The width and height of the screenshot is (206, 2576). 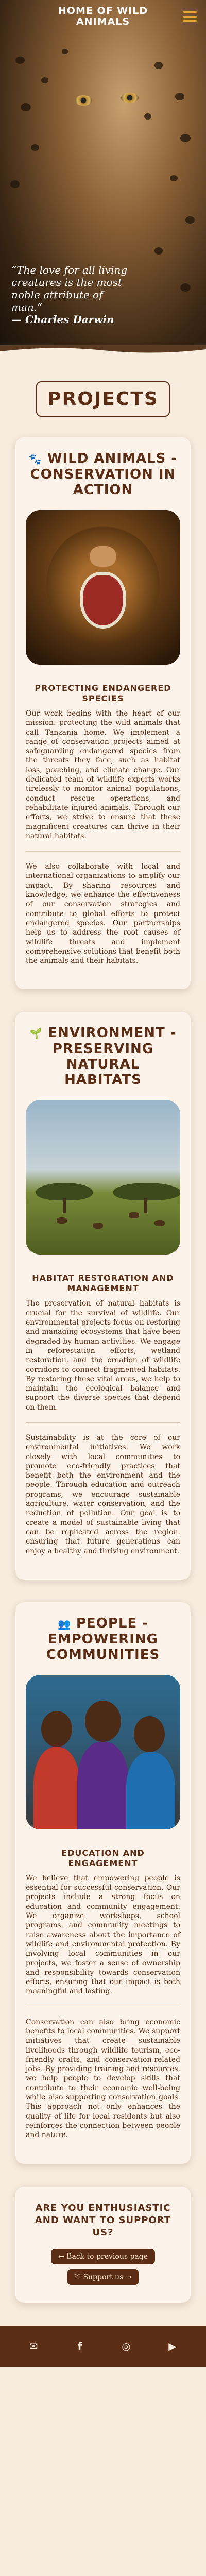 What do you see at coordinates (35, 459) in the screenshot?
I see `paw-icon: 🐾` at bounding box center [35, 459].